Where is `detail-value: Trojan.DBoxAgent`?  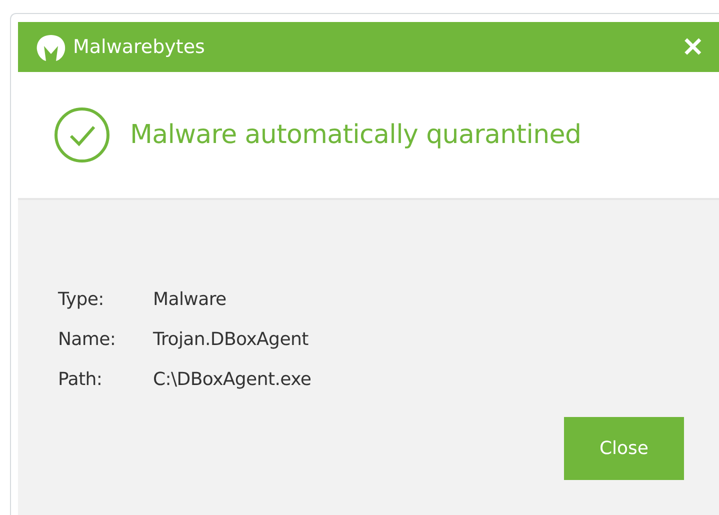 detail-value: Trojan.DBoxAgent is located at coordinates (231, 340).